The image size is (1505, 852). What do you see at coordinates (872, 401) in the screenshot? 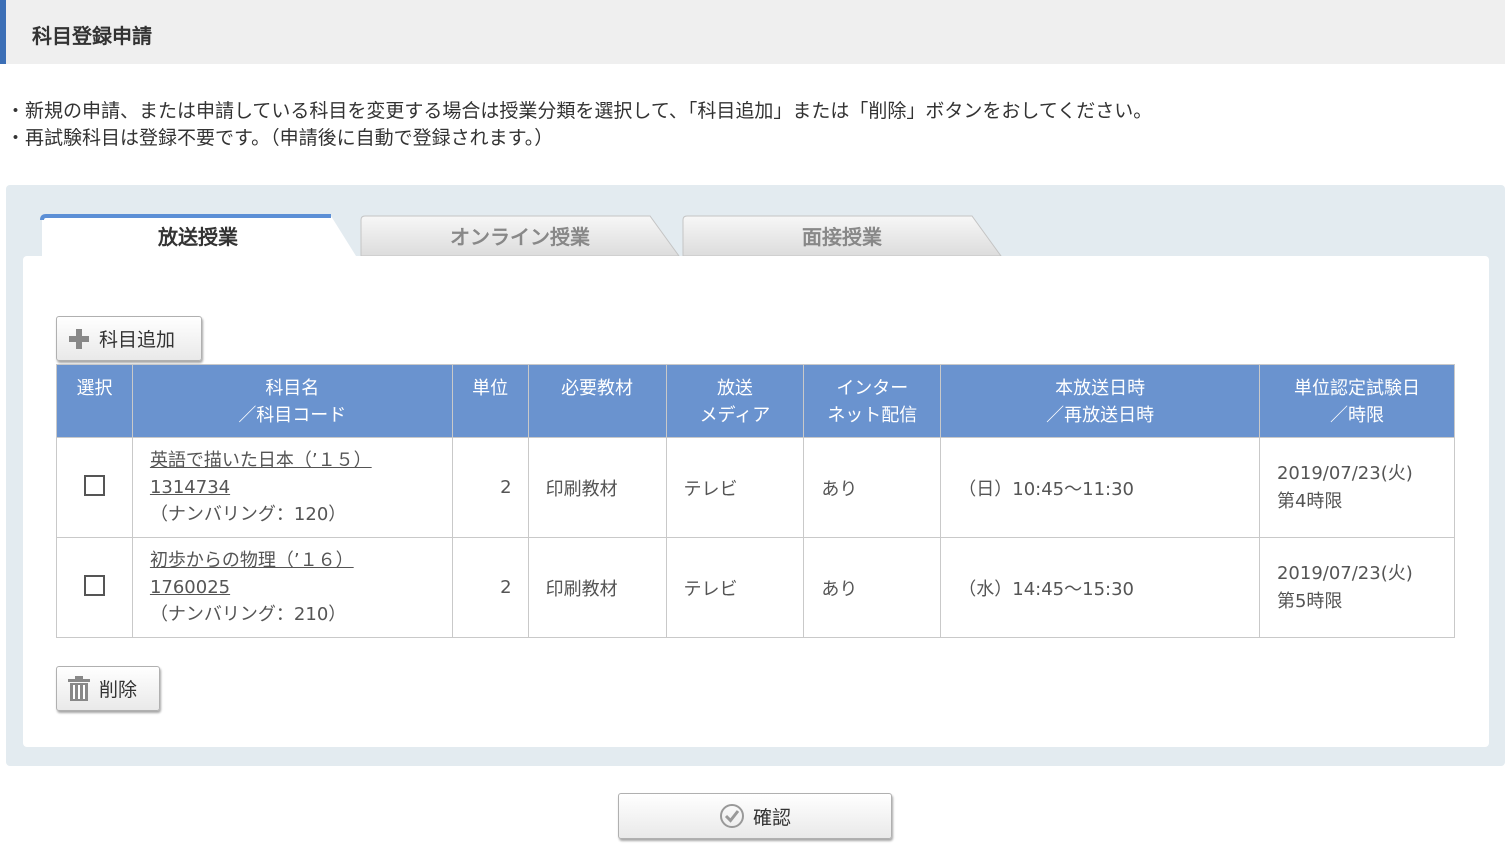
I see `col-internet: インター ネット配信` at bounding box center [872, 401].